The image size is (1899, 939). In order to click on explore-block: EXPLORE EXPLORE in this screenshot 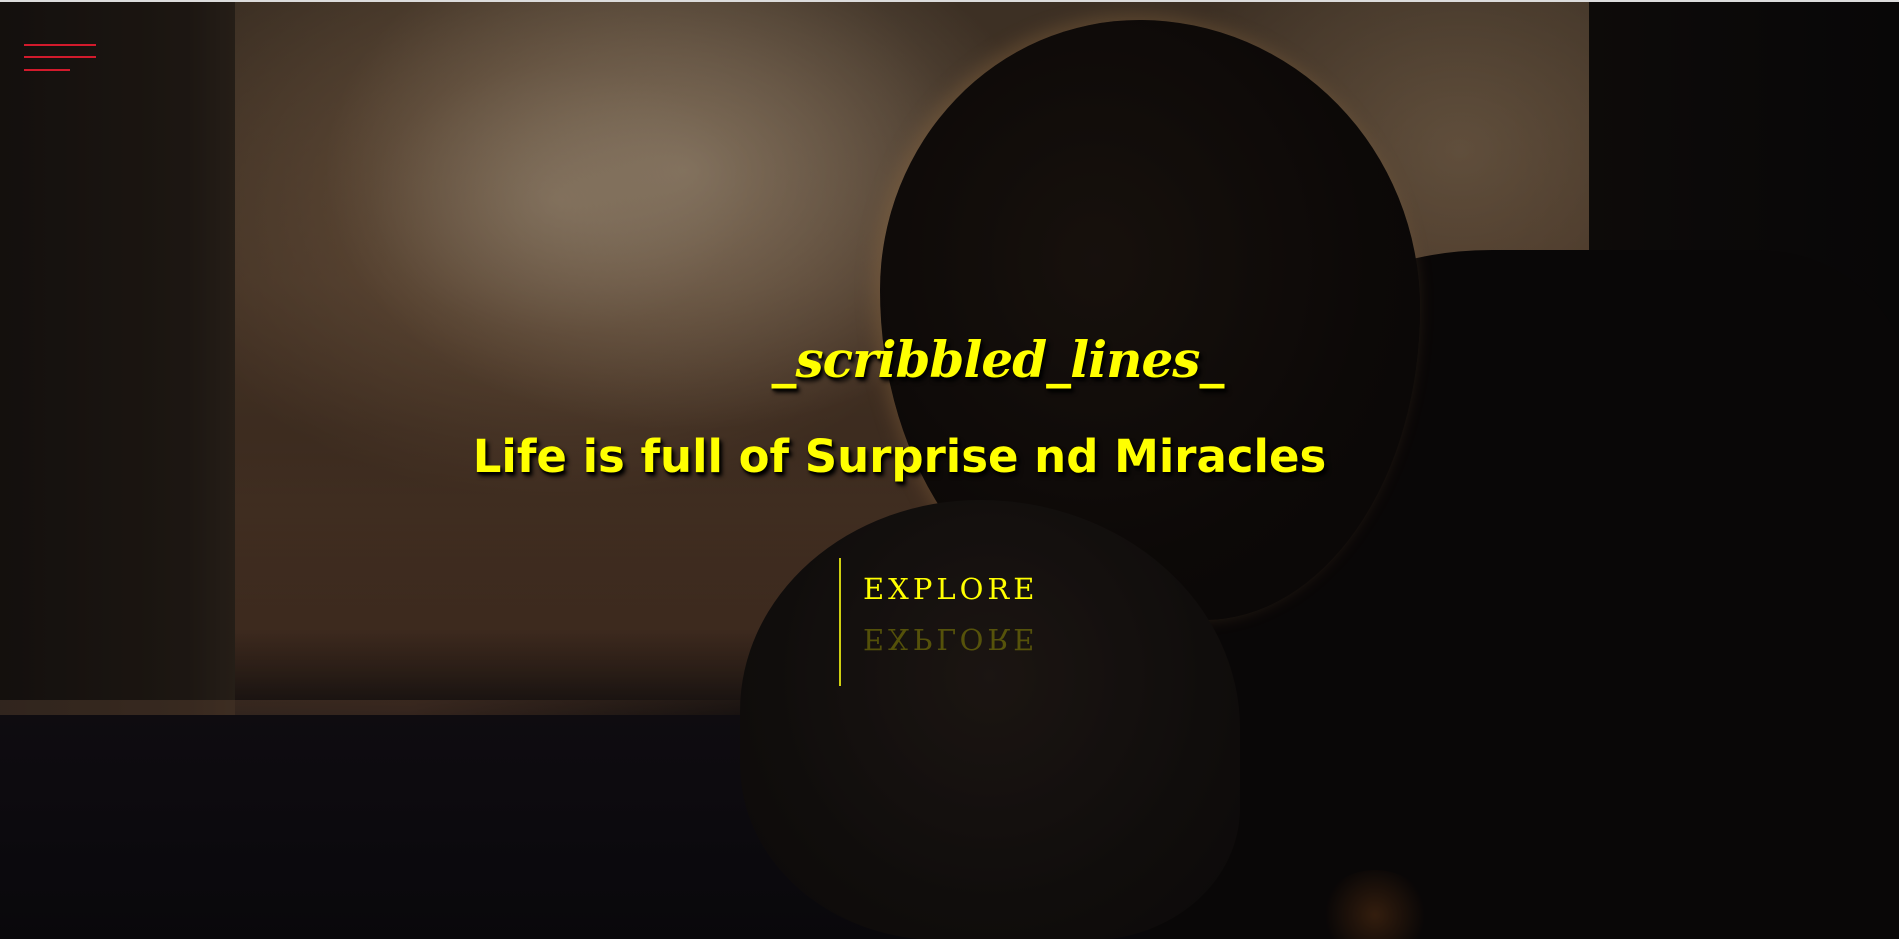, I will do `click(938, 622)`.